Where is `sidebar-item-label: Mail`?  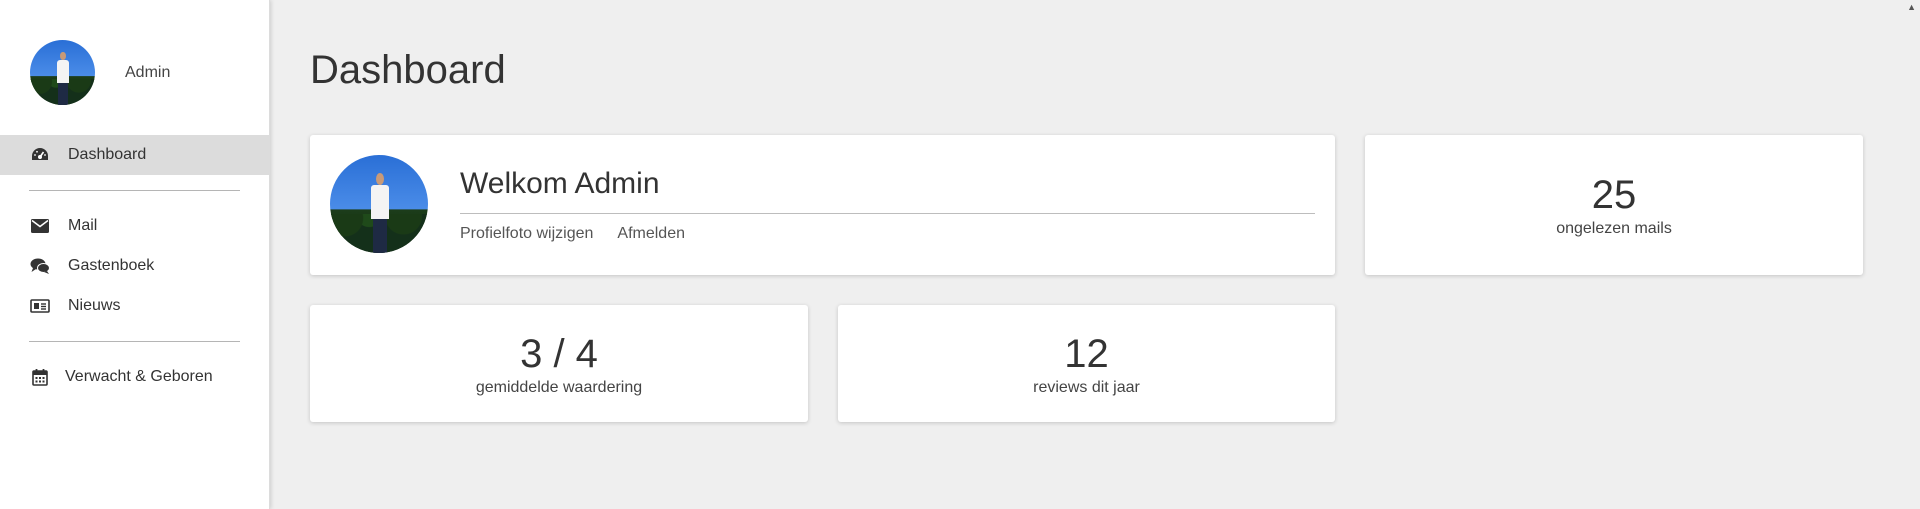 sidebar-item-label: Mail is located at coordinates (83, 225).